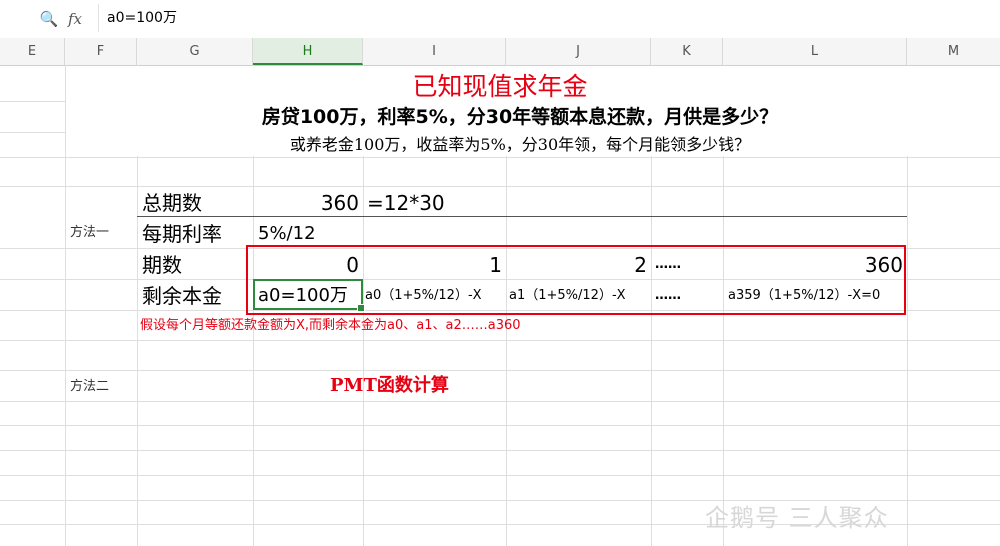  What do you see at coordinates (306, 203) in the screenshot?
I see `total-periods-value: 360` at bounding box center [306, 203].